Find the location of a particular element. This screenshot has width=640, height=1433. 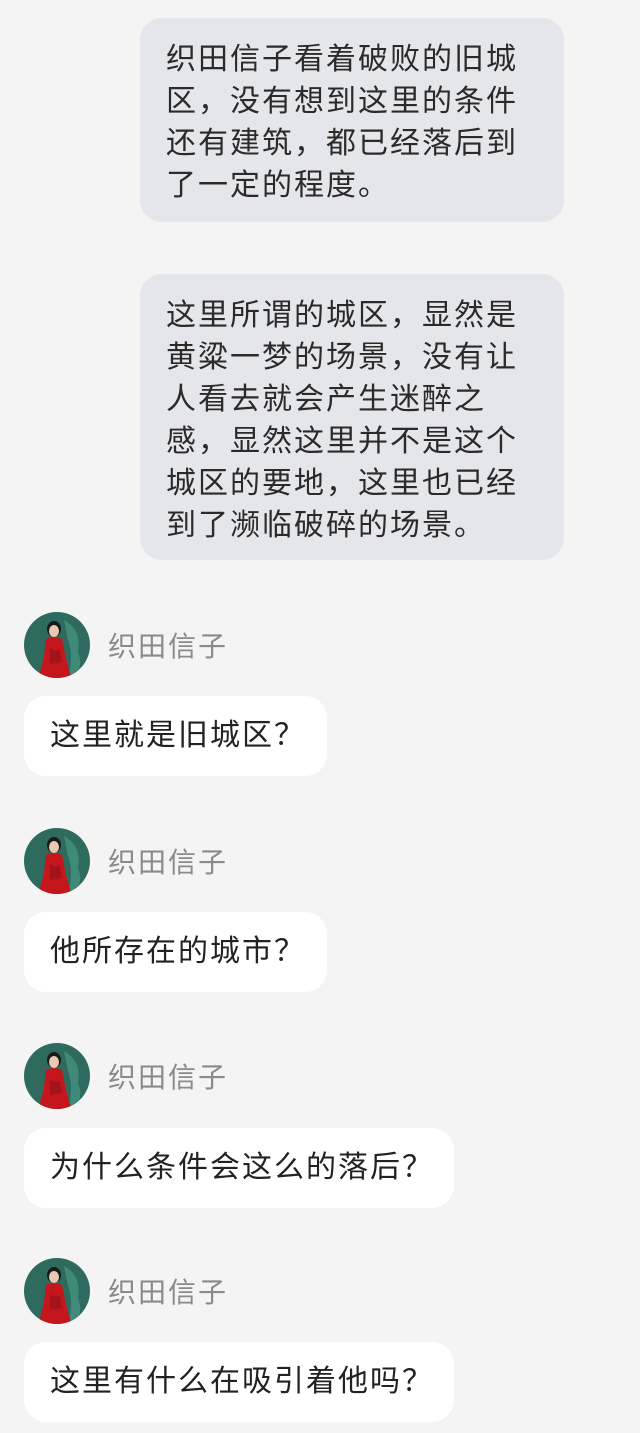

message-bubble: 这里有什么在吸引着他吗？ is located at coordinates (239, 1382).